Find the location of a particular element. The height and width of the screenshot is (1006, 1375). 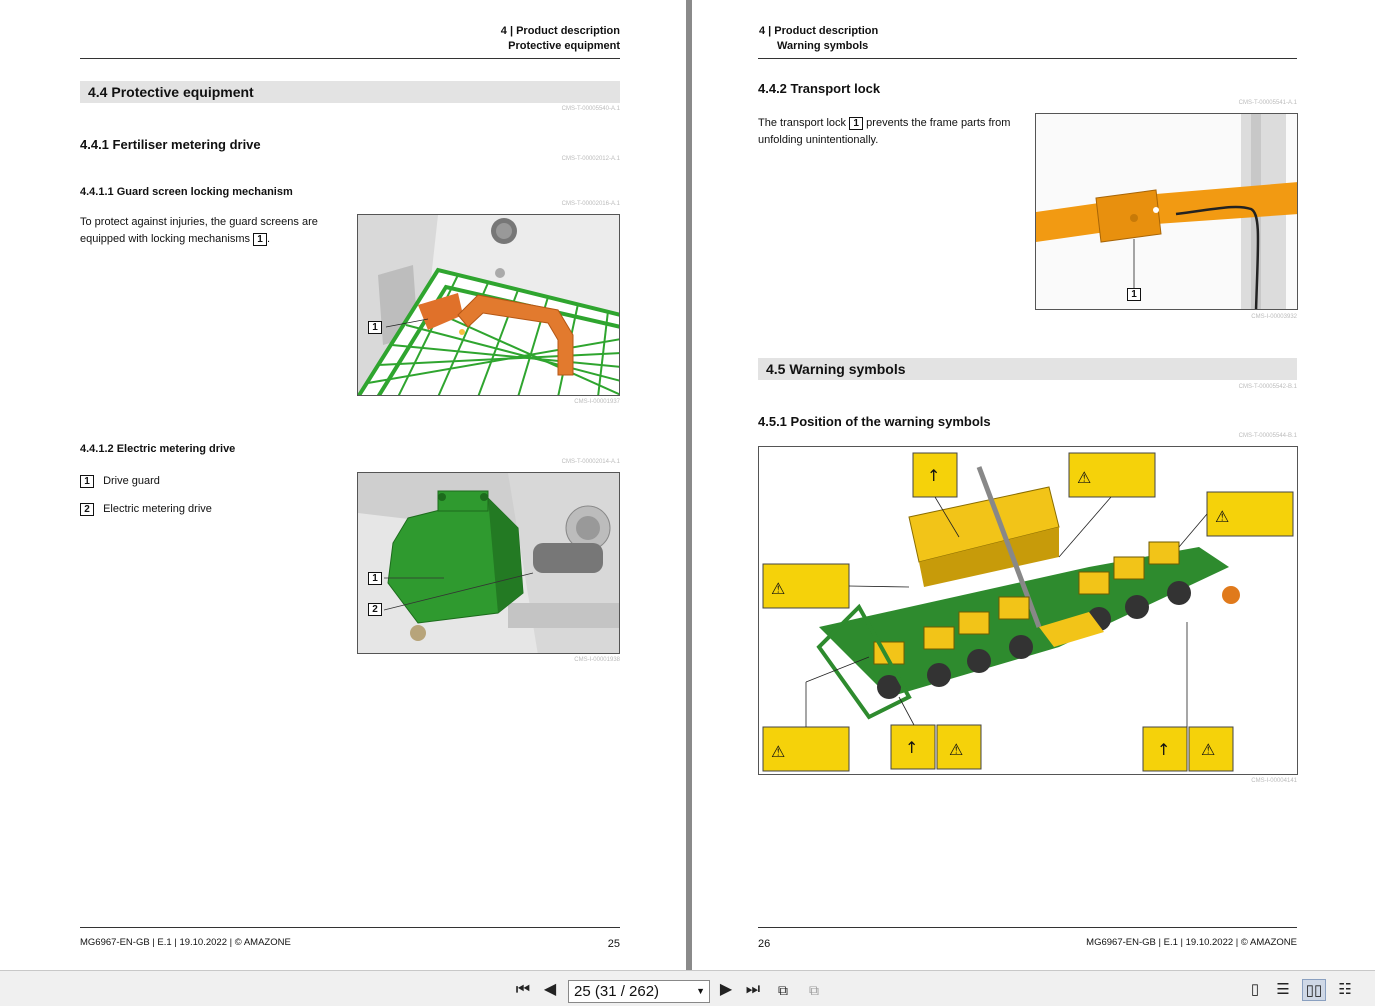

last-page-icon: ⏭ is located at coordinates (753, 990).